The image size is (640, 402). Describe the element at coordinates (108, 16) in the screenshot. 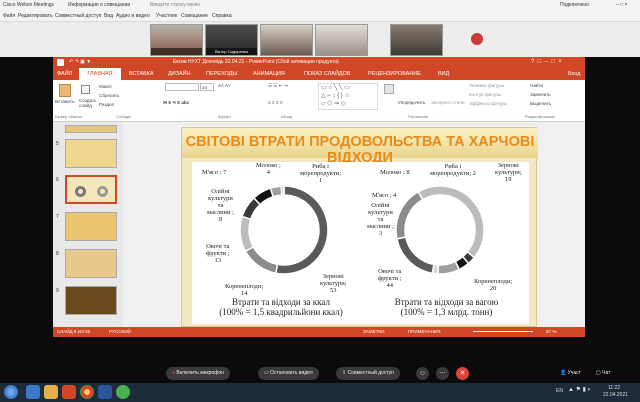

I see `menu-view: Вид` at that location.